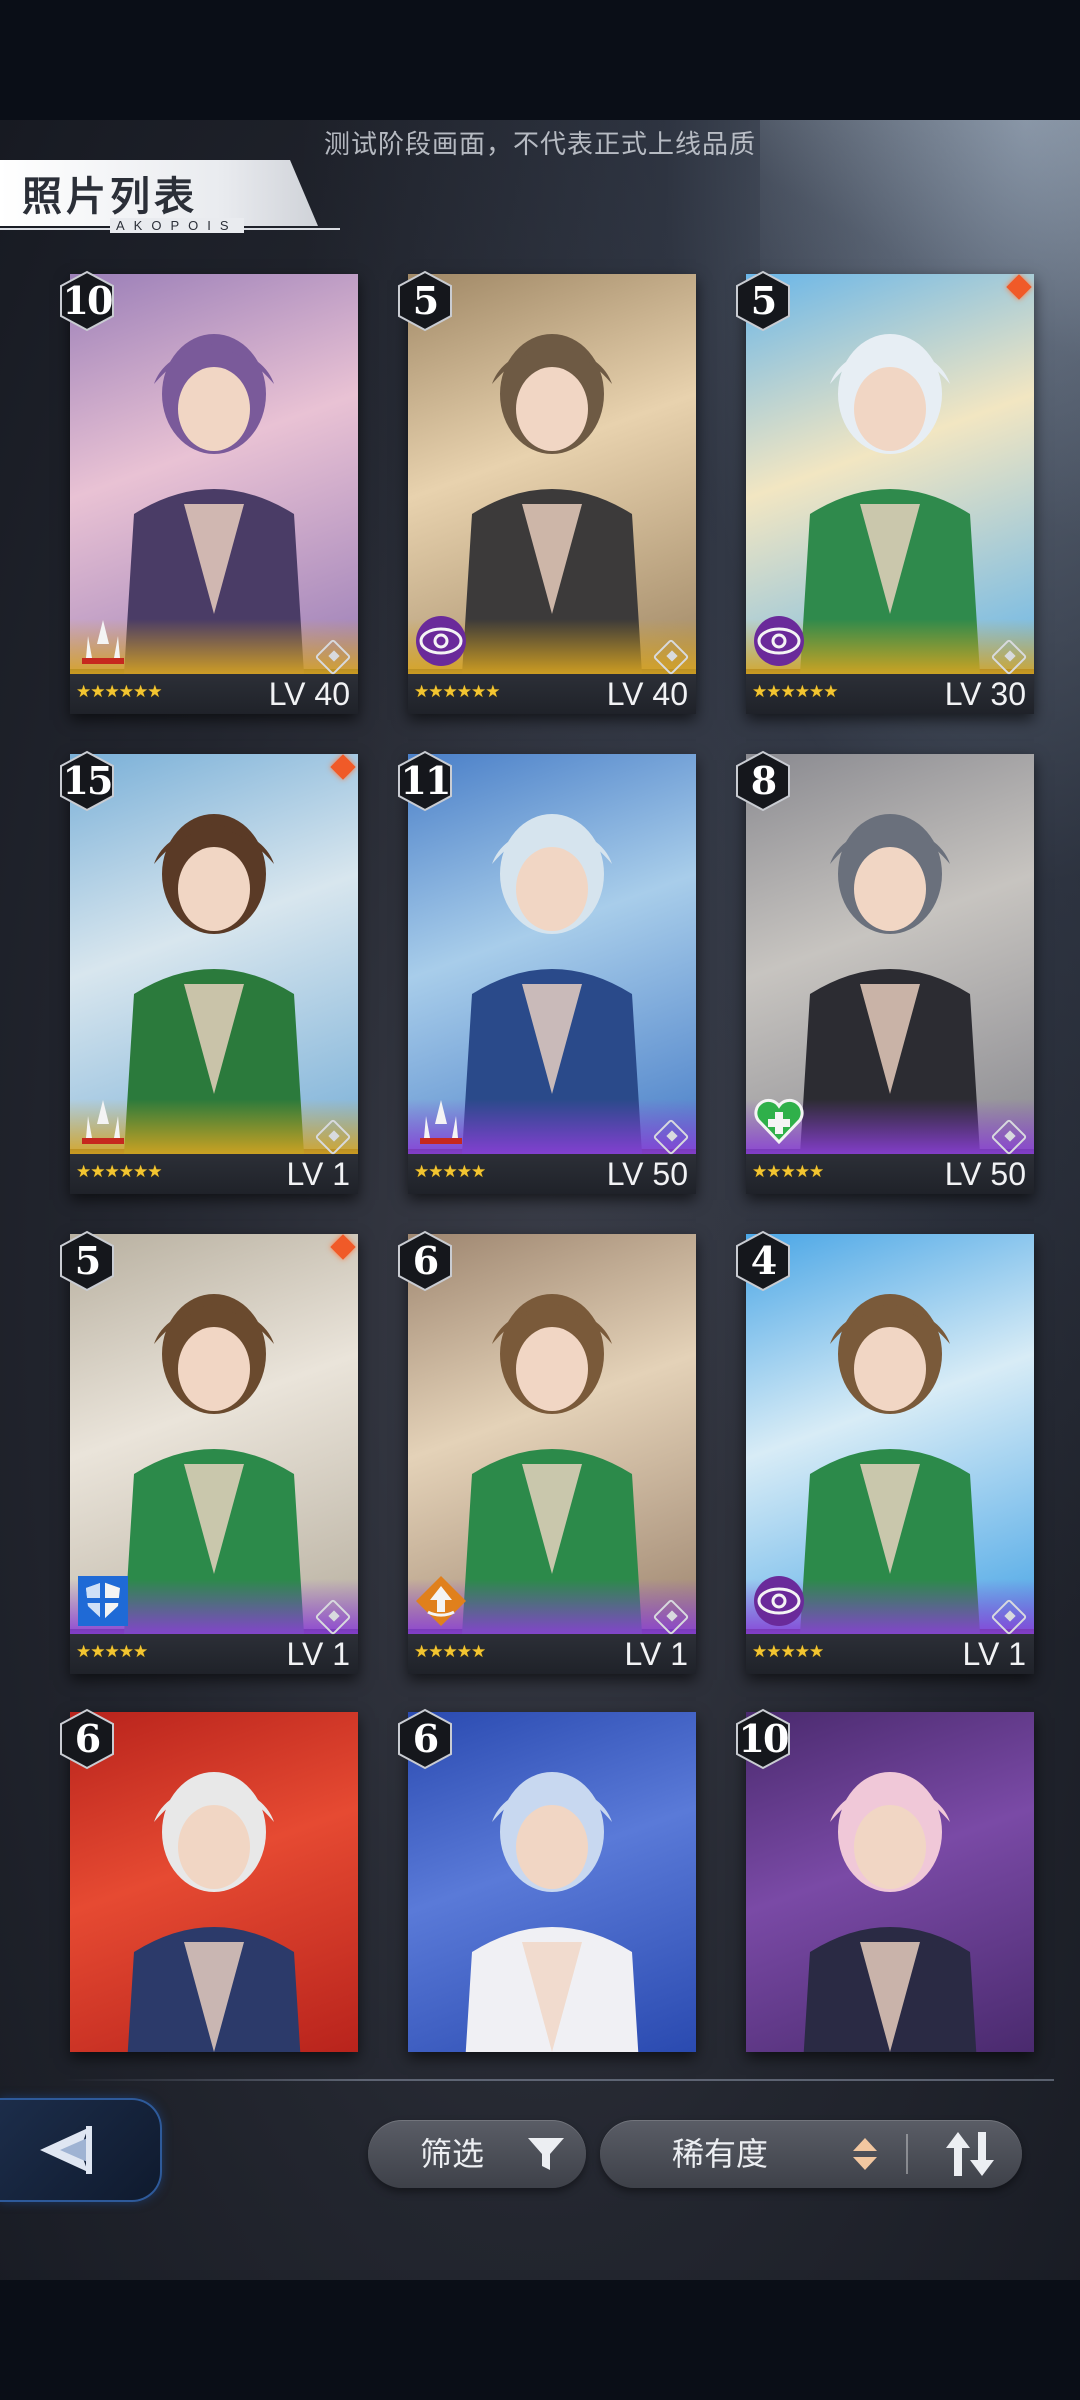 This screenshot has height=2400, width=1080. Describe the element at coordinates (66, 2150) in the screenshot. I see `back-arrow-icon` at that location.